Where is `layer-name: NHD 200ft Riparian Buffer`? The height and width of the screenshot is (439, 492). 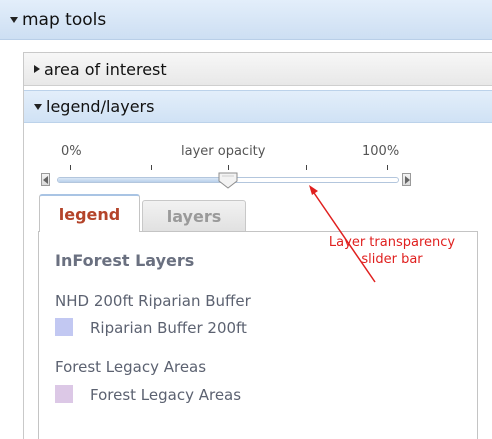 layer-name: NHD 200ft Riparian Buffer is located at coordinates (153, 301).